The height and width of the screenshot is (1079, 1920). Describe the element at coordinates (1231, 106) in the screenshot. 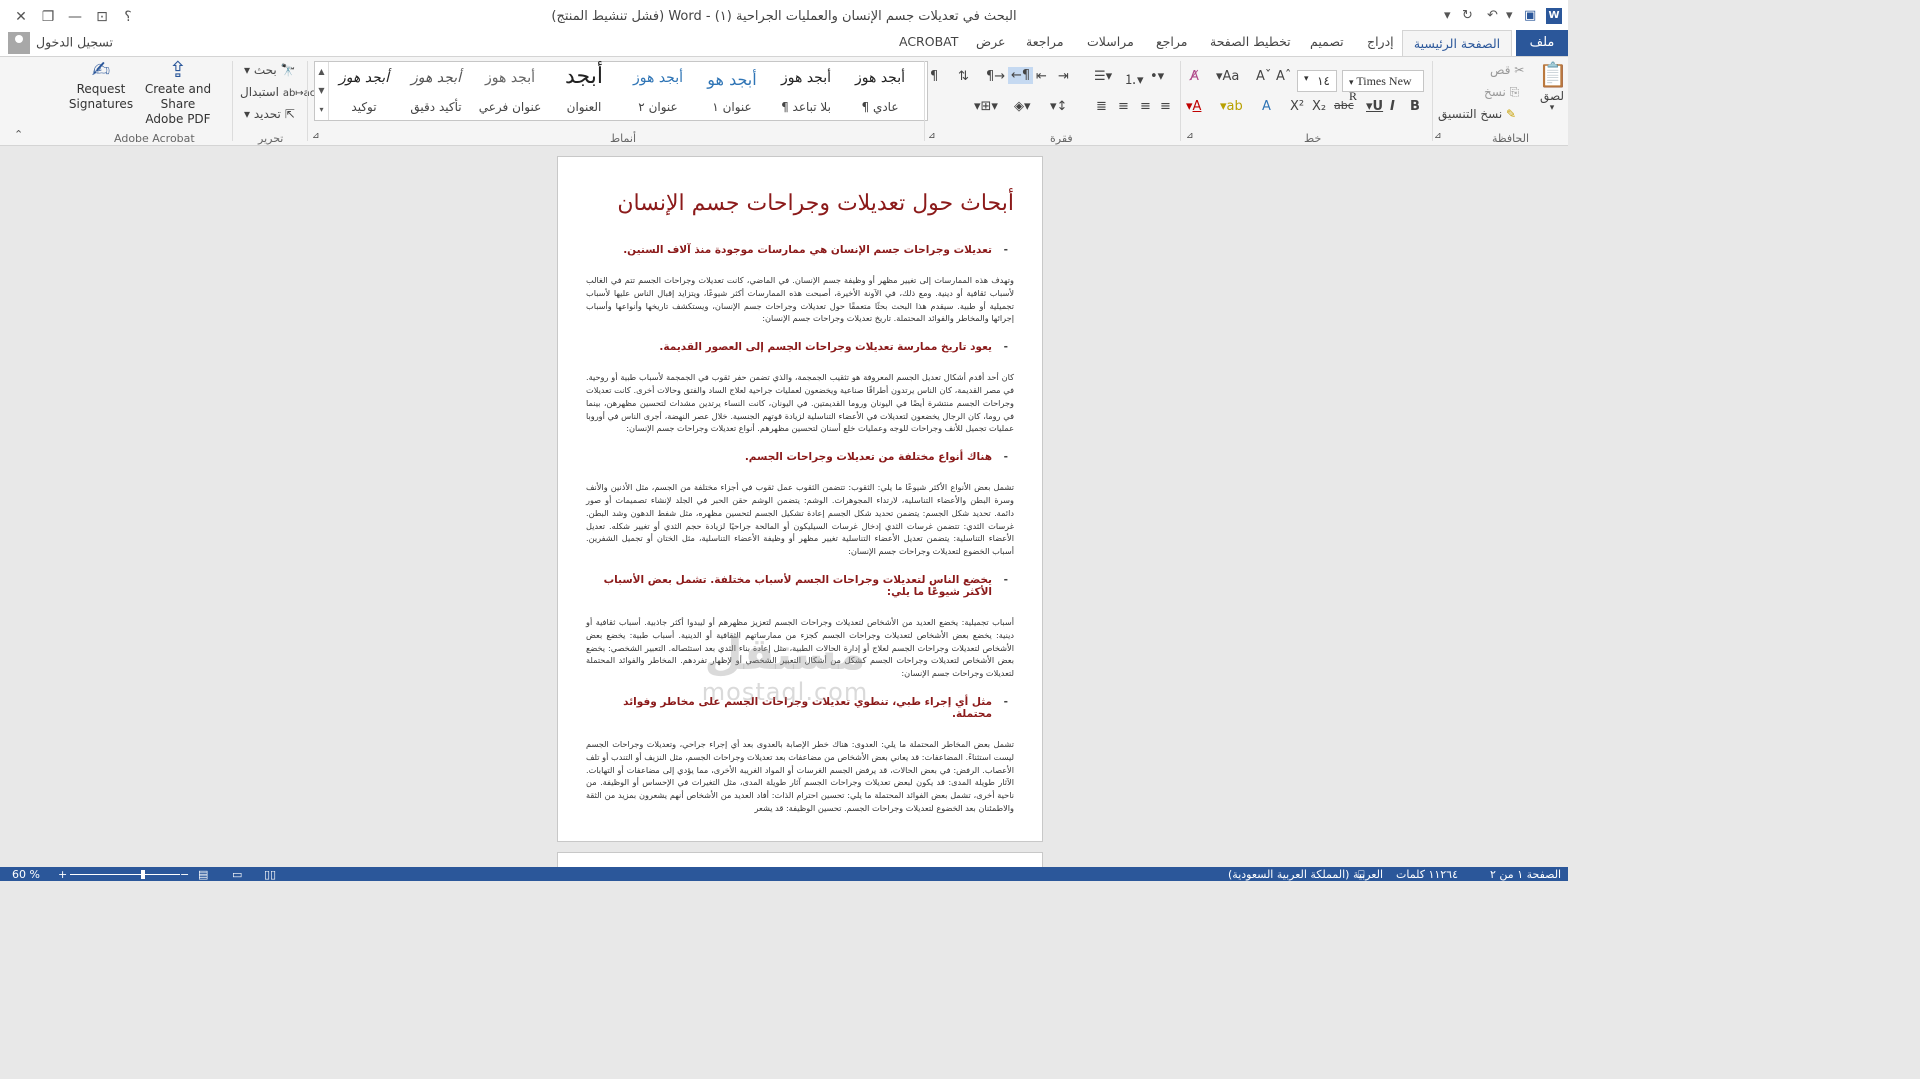

I see `highlight-icon: ▾ab` at that location.